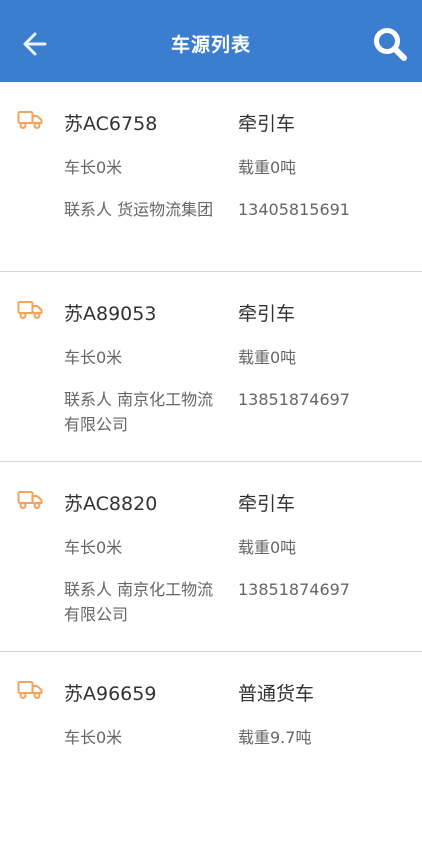  I want to click on vehicle-contact: 联系人 货运物流集团, so click(139, 209).